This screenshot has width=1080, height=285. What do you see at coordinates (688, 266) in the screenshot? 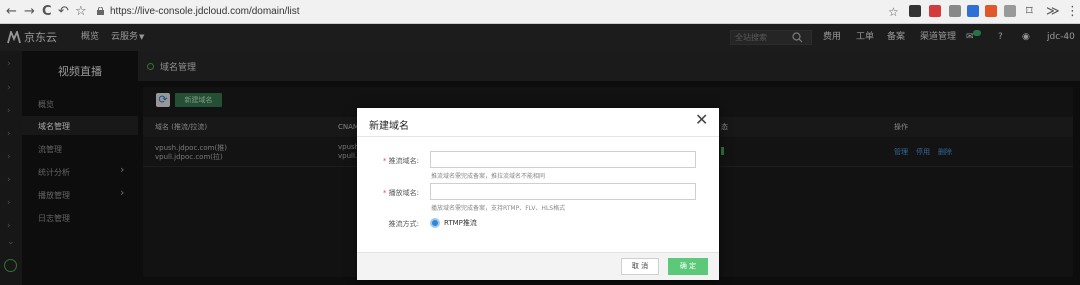
I see `confirm-button: 确 定` at bounding box center [688, 266].